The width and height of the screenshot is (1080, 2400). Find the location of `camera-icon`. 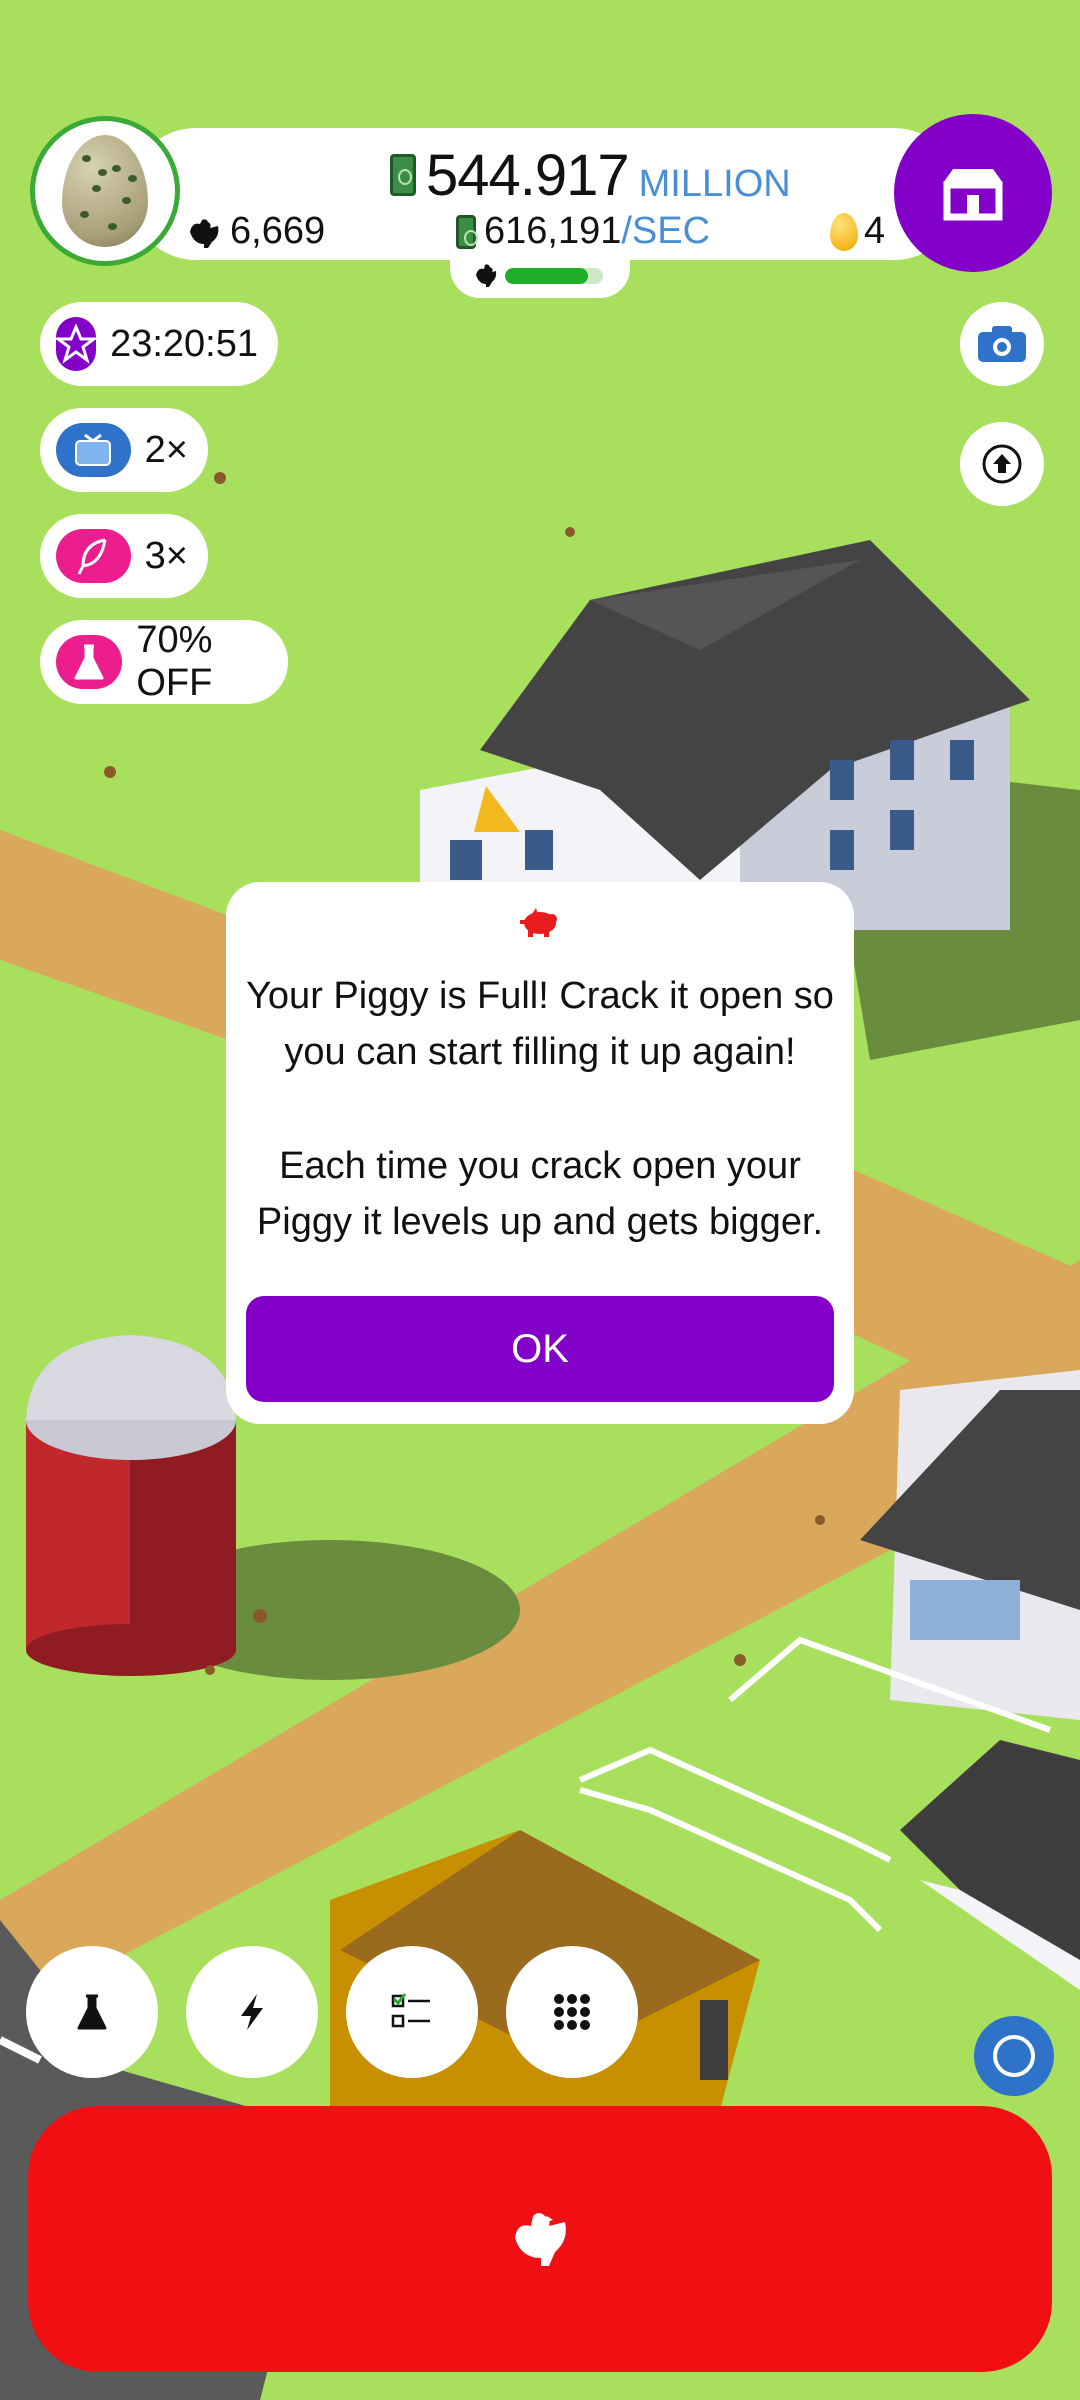

camera-icon is located at coordinates (1002, 344).